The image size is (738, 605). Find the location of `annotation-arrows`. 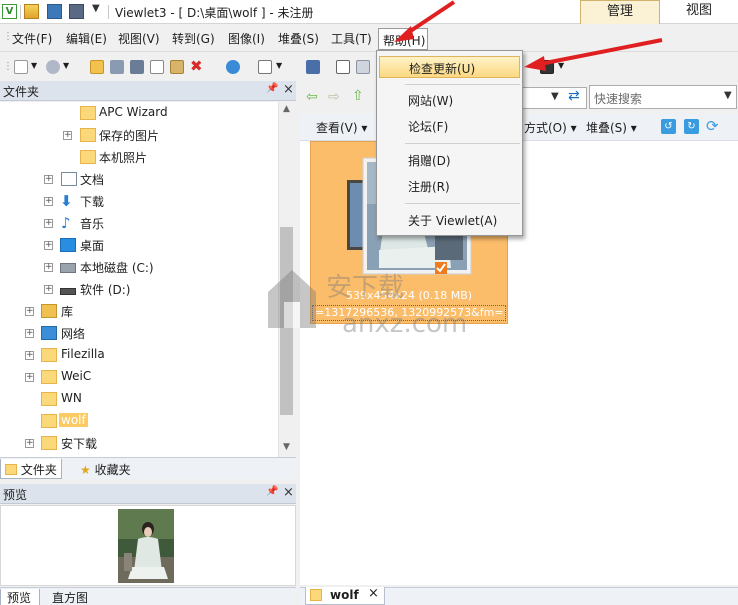

annotation-arrows is located at coordinates (528, 35).